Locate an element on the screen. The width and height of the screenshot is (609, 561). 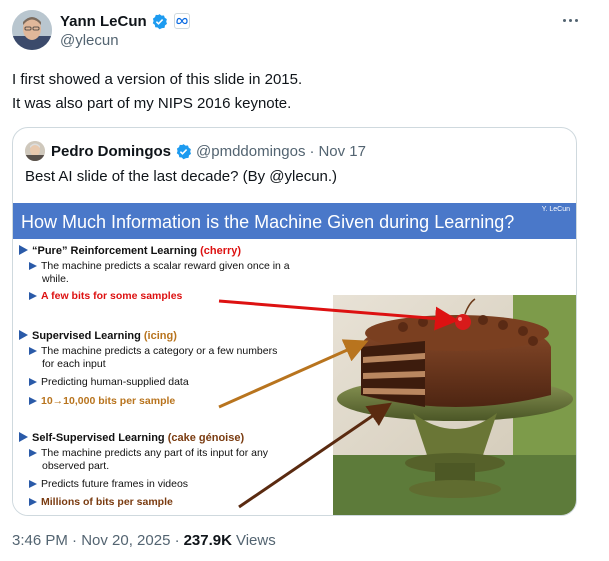
slide-rl-desc-2: while. is located at coordinates (55, 279).